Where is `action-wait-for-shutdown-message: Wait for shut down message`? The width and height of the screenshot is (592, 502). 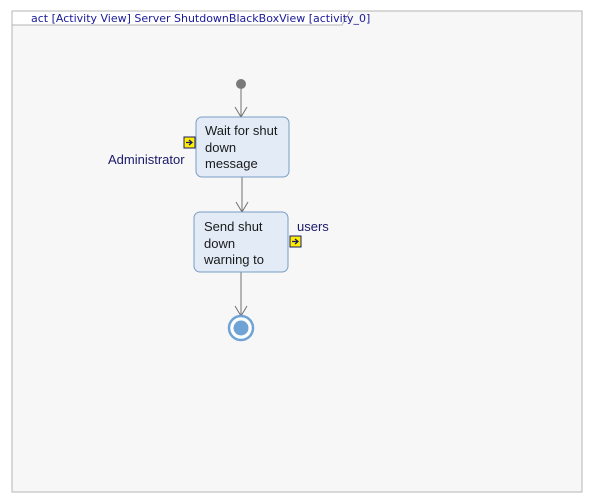
action-wait-for-shutdown-message: Wait for shut down message is located at coordinates (242, 147).